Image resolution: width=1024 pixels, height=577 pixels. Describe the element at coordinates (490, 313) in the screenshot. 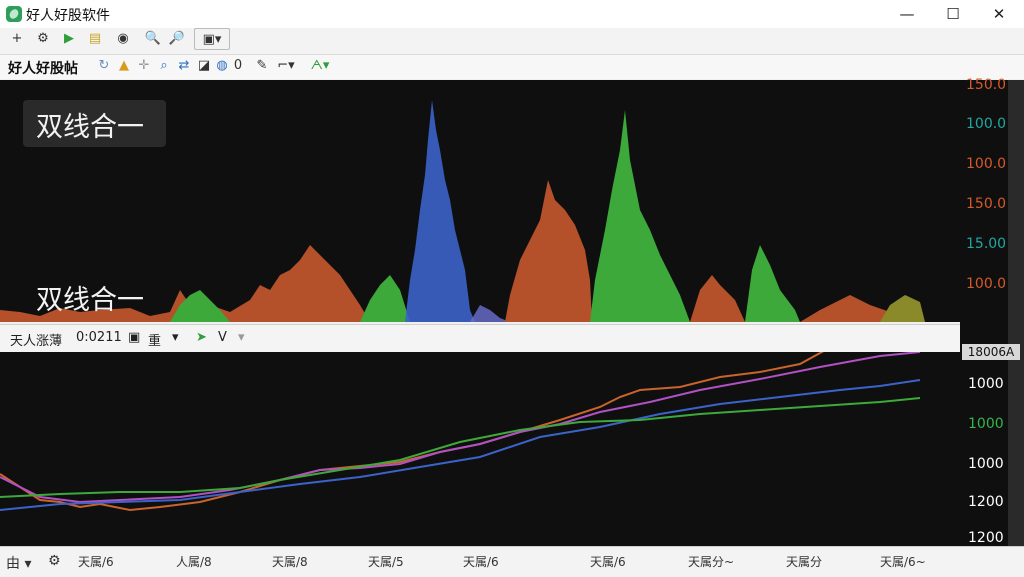

I see `purple-area-small` at that location.